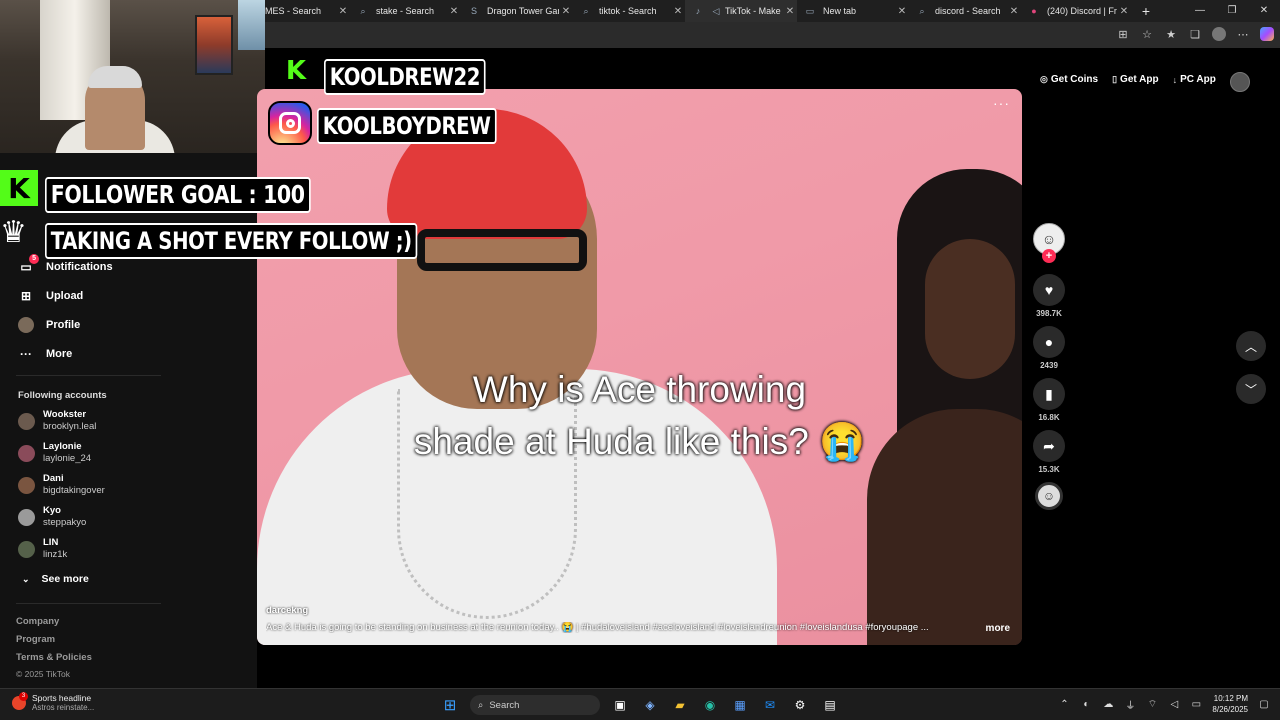  I want to click on previous-video-button: ︿, so click(1251, 346).